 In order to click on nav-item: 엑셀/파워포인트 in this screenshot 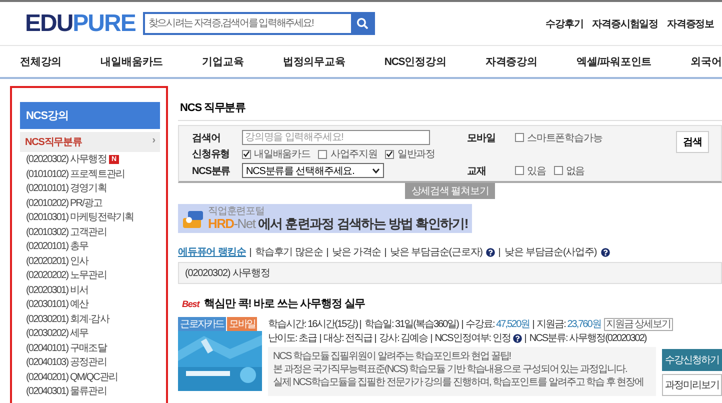, I will do `click(614, 61)`.